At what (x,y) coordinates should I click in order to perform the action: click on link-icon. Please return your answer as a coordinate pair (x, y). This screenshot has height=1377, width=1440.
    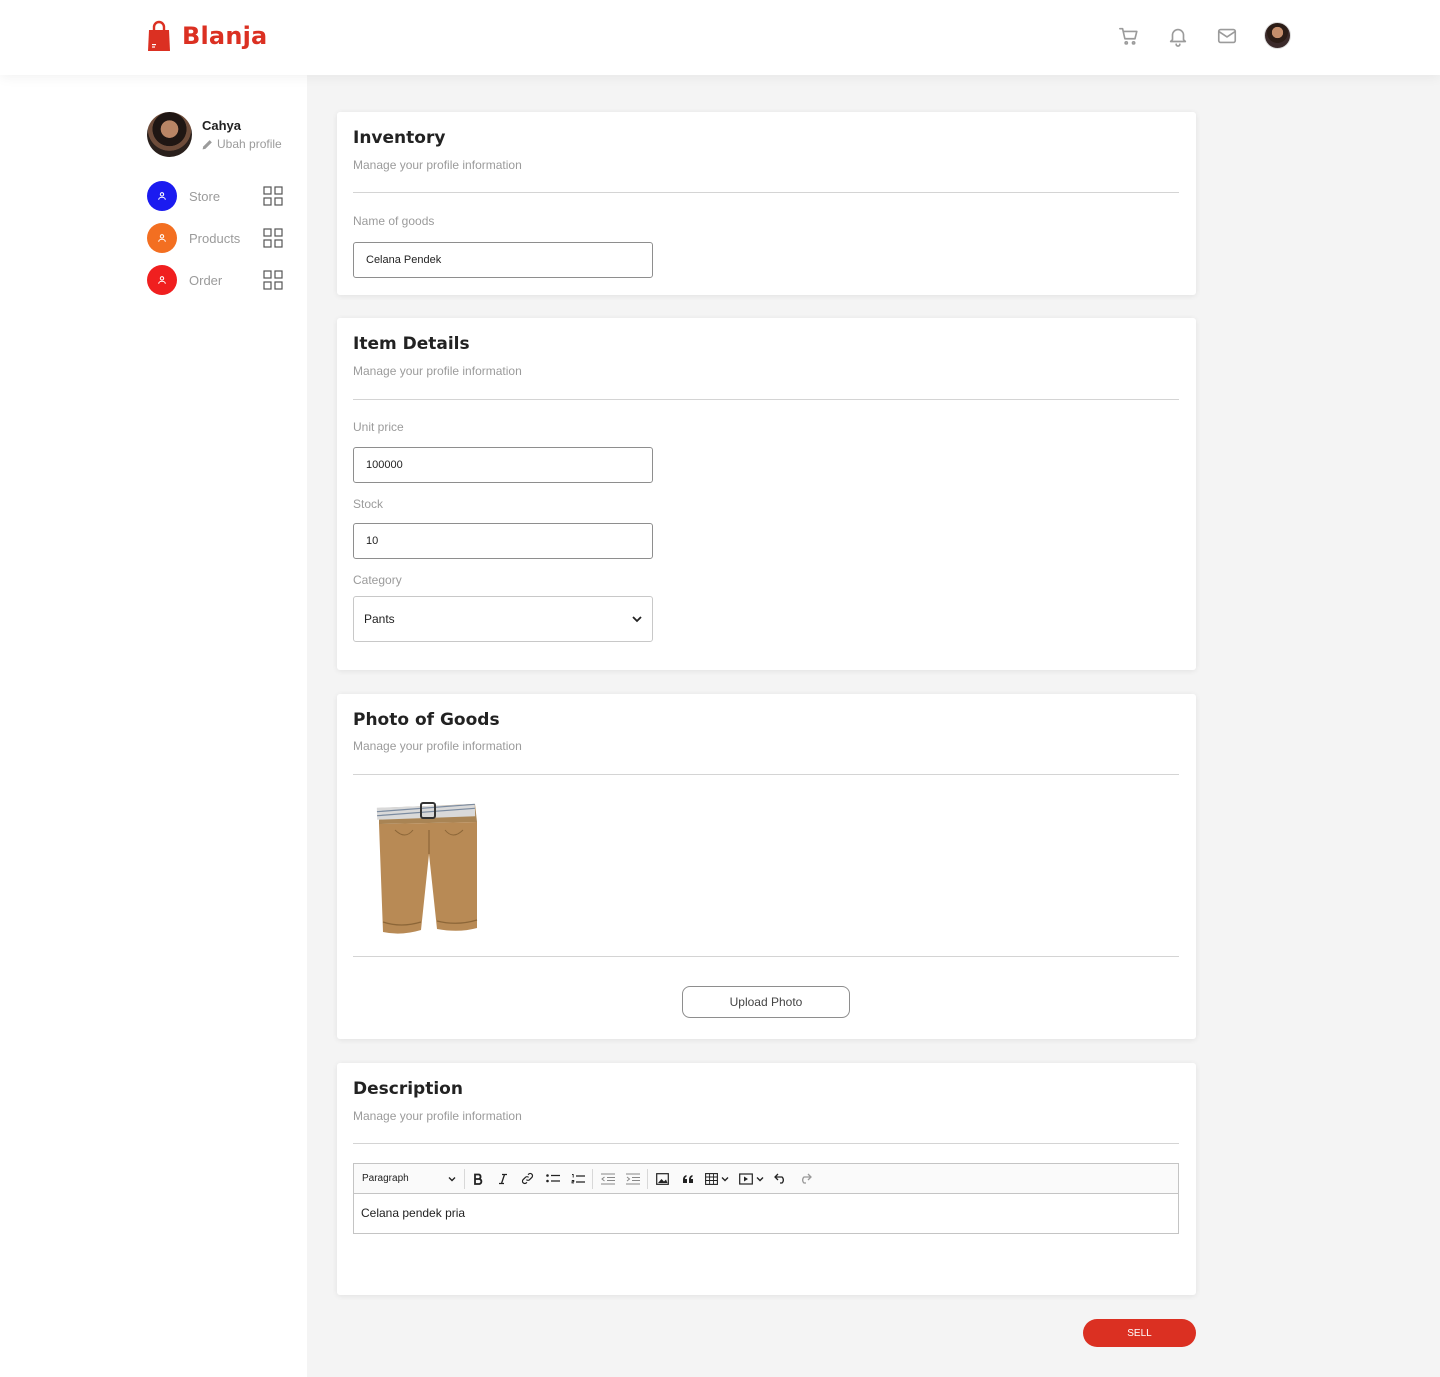
    Looking at the image, I should click on (527, 1178).